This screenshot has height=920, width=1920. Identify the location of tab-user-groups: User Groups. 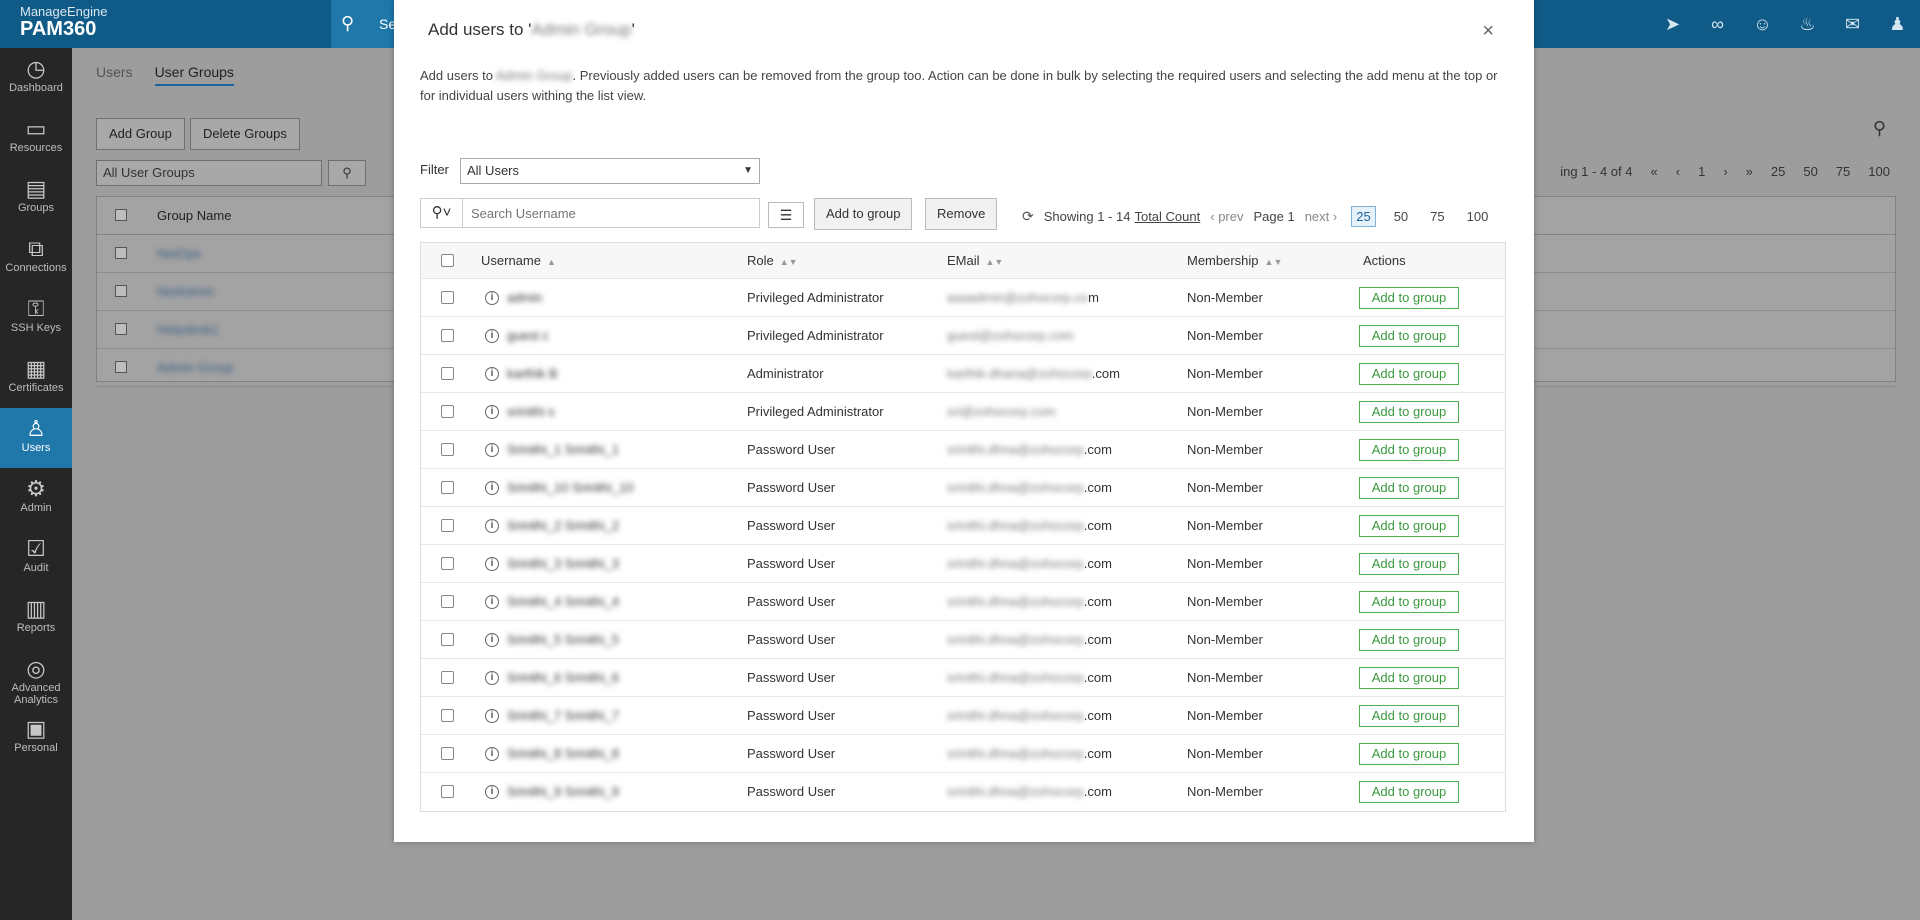
(194, 75).